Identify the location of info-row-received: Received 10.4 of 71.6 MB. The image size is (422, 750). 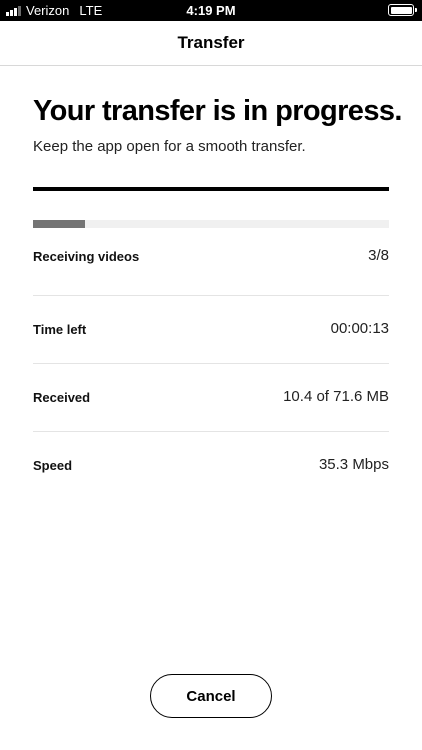
(211, 423).